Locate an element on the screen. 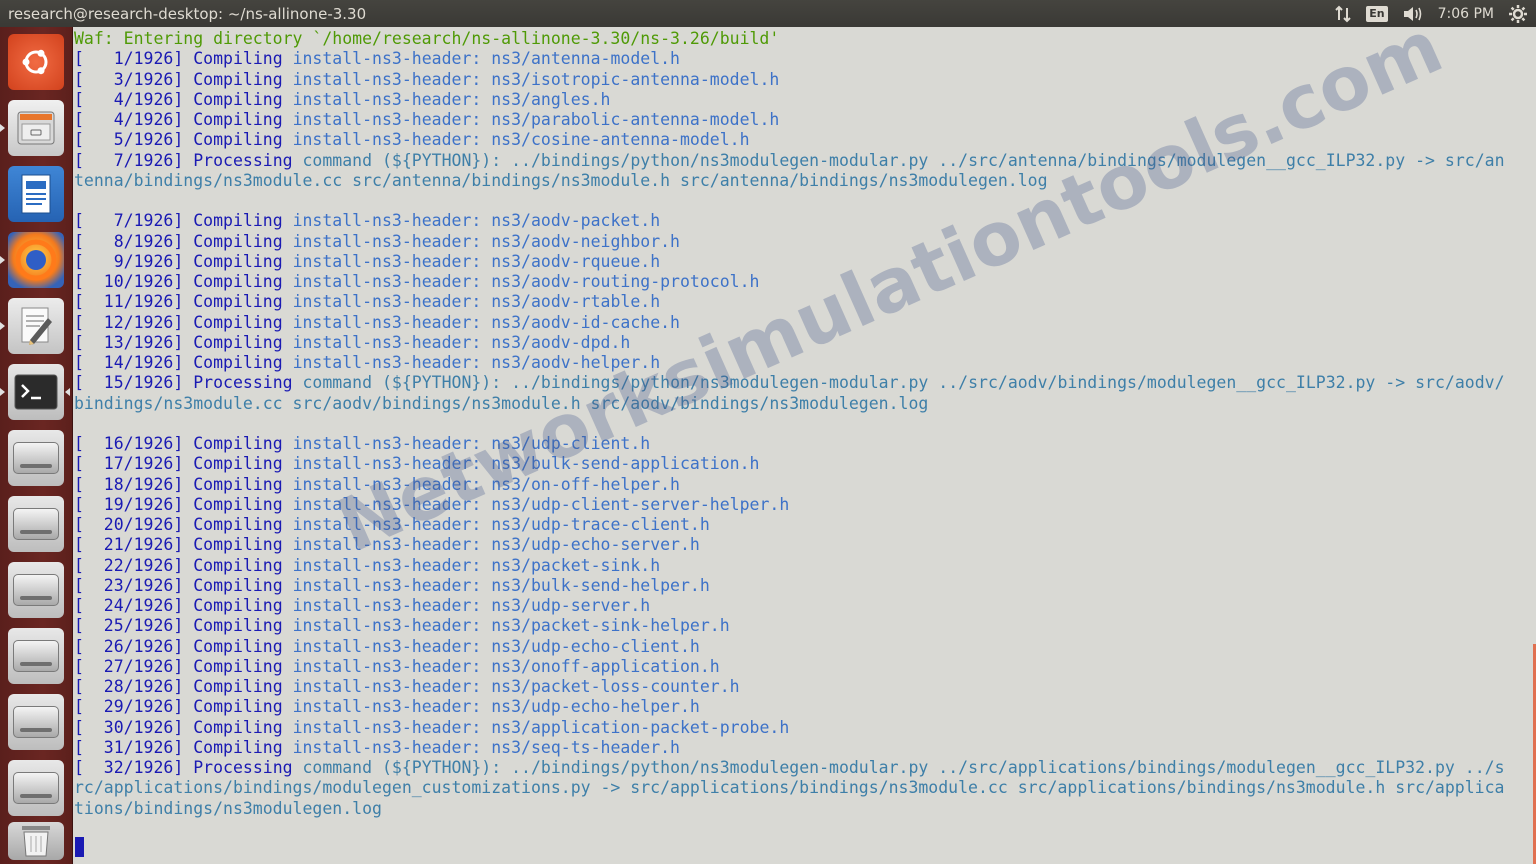 Image resolution: width=1536 pixels, height=864 pixels. build-target: ns3/aodv-helper.h is located at coordinates (576, 362).